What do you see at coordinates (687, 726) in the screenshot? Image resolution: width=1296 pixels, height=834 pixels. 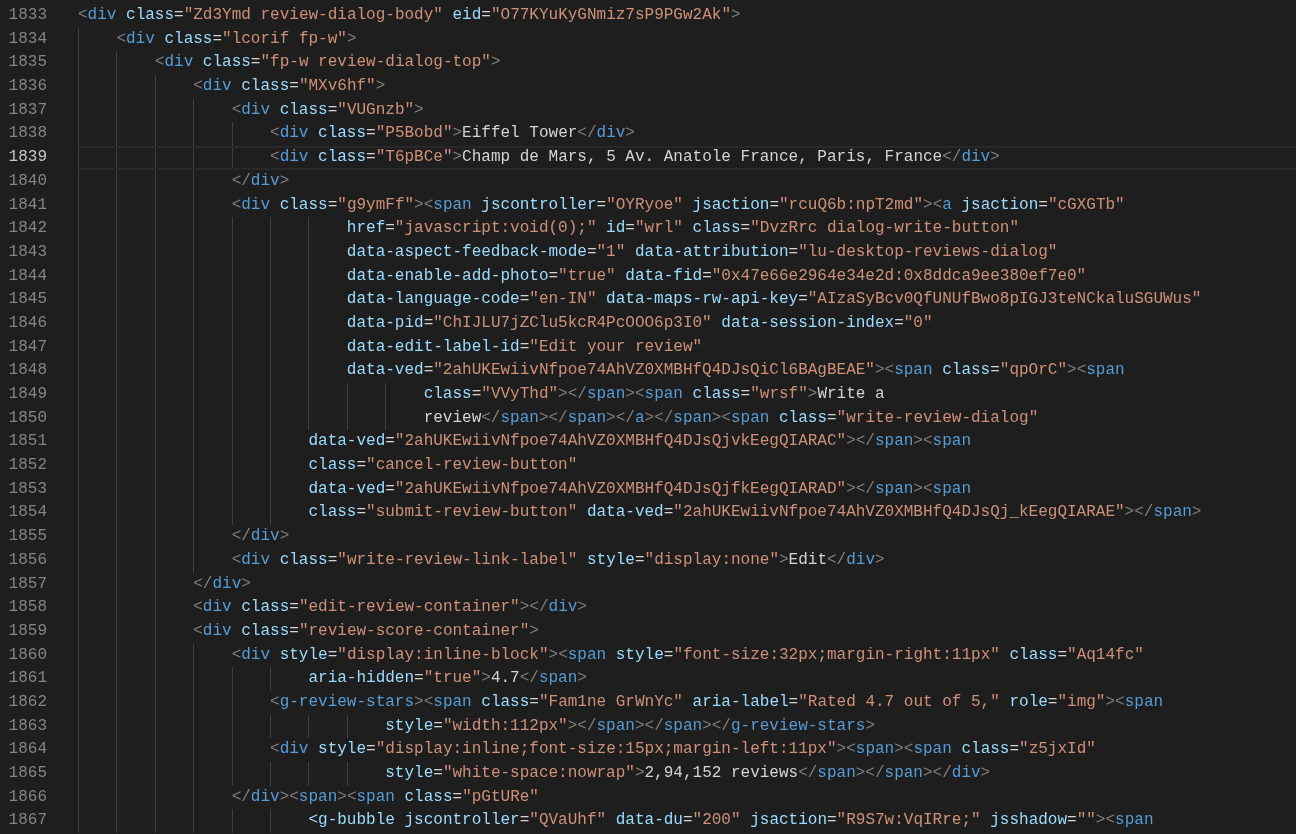 I see `code-line: style="width:112px"></span></span></g-review-stars>` at bounding box center [687, 726].